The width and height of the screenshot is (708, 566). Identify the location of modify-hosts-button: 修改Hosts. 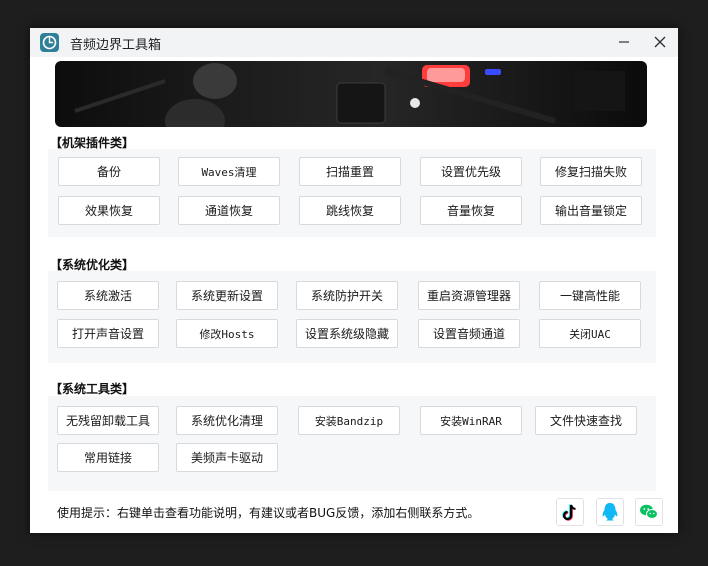
(227, 333).